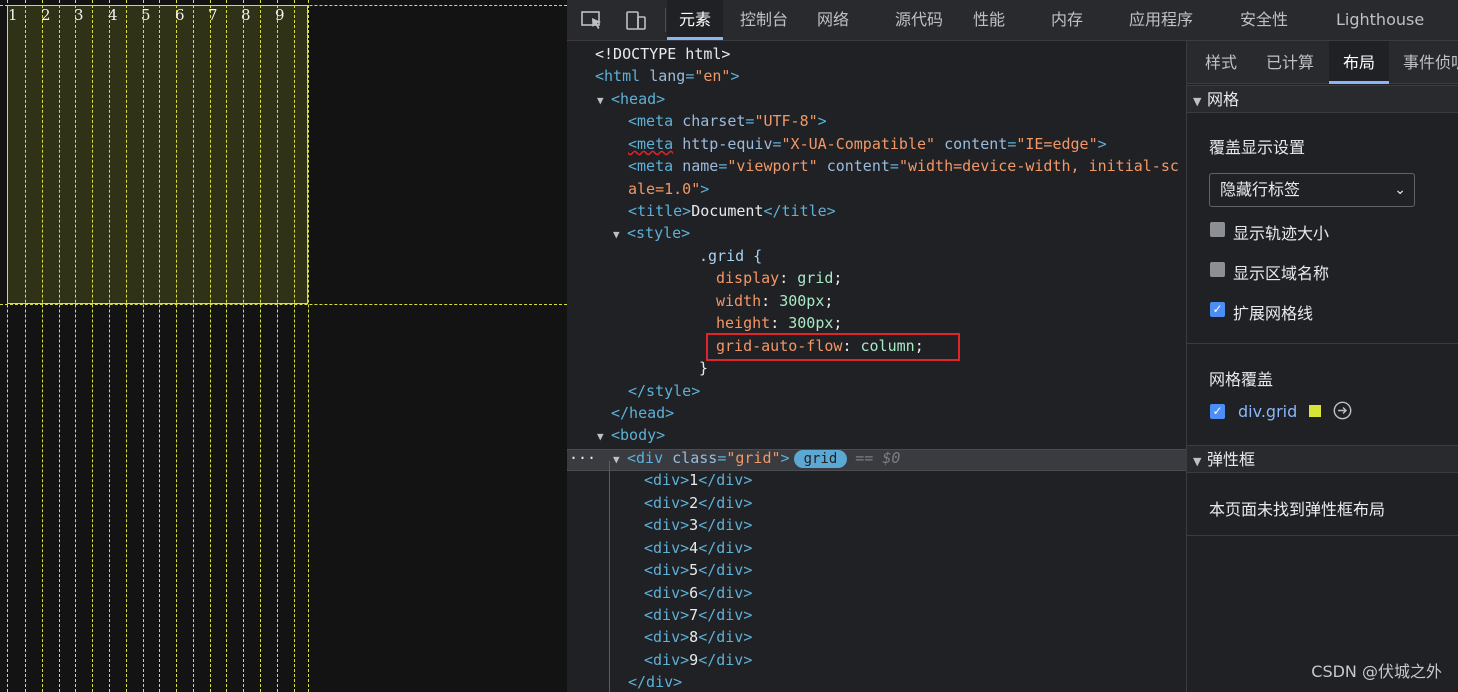 The height and width of the screenshot is (692, 1458). Describe the element at coordinates (1217, 411) in the screenshot. I see `checkbox-div-grid: ✓` at that location.